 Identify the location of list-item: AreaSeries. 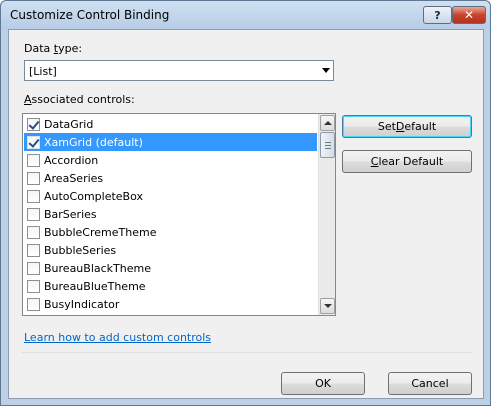
(170, 178).